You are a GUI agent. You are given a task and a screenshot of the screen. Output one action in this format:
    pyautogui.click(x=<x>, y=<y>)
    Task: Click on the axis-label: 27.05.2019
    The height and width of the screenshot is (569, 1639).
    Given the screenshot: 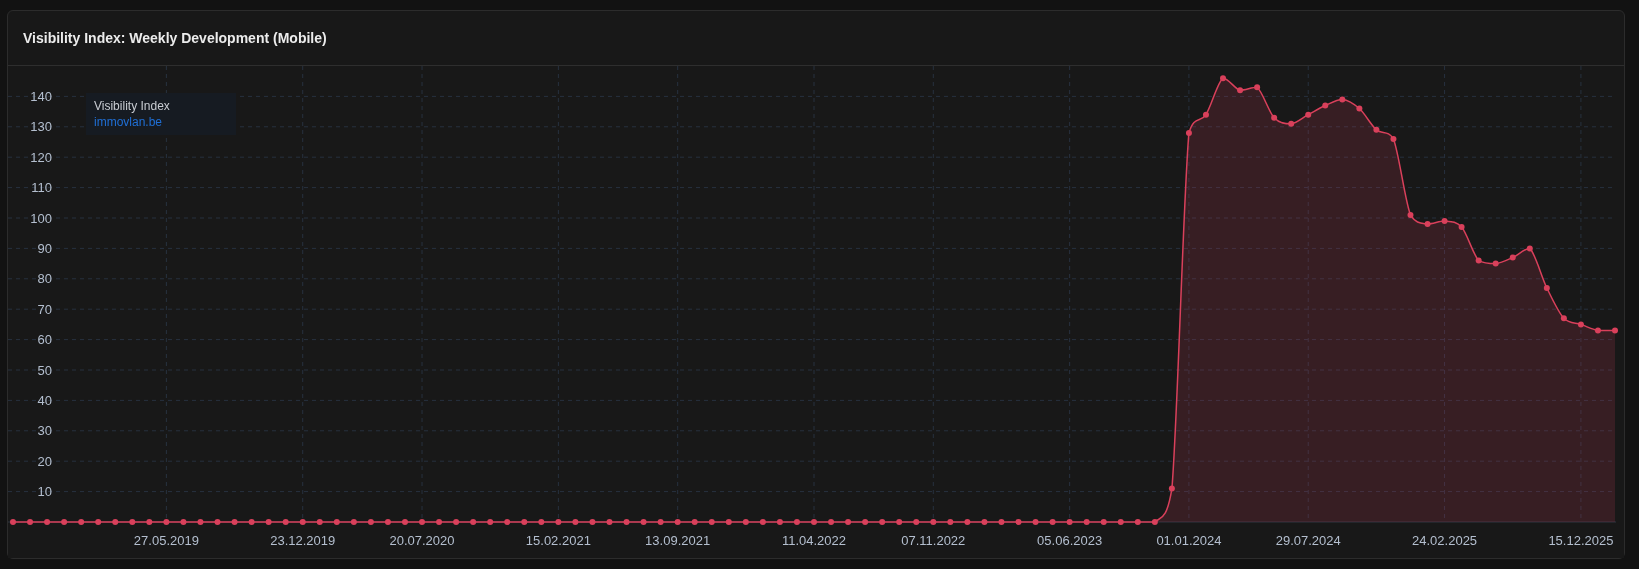 What is the action you would take?
    pyautogui.click(x=166, y=540)
    